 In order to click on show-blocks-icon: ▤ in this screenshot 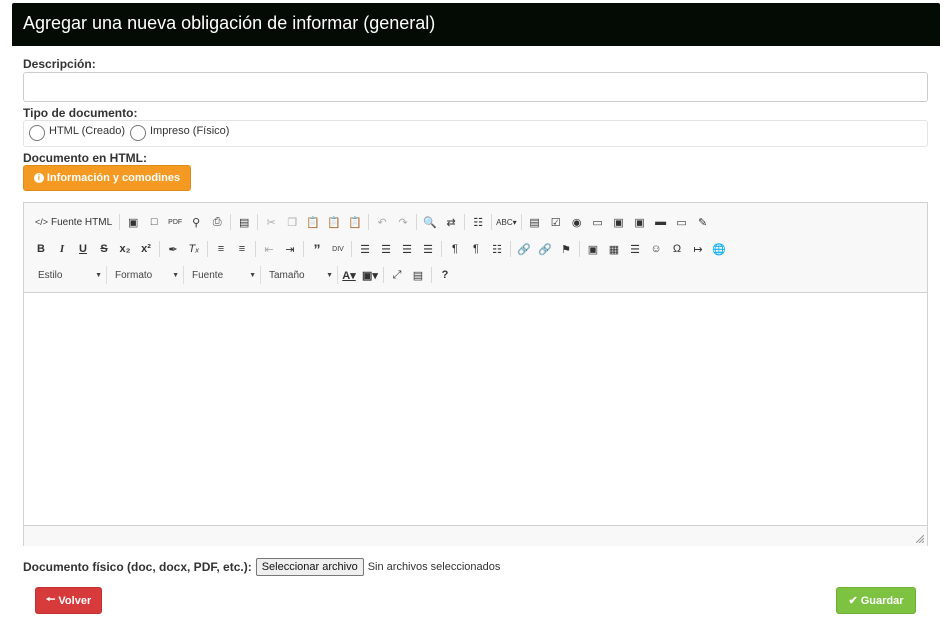, I will do `click(418, 275)`.